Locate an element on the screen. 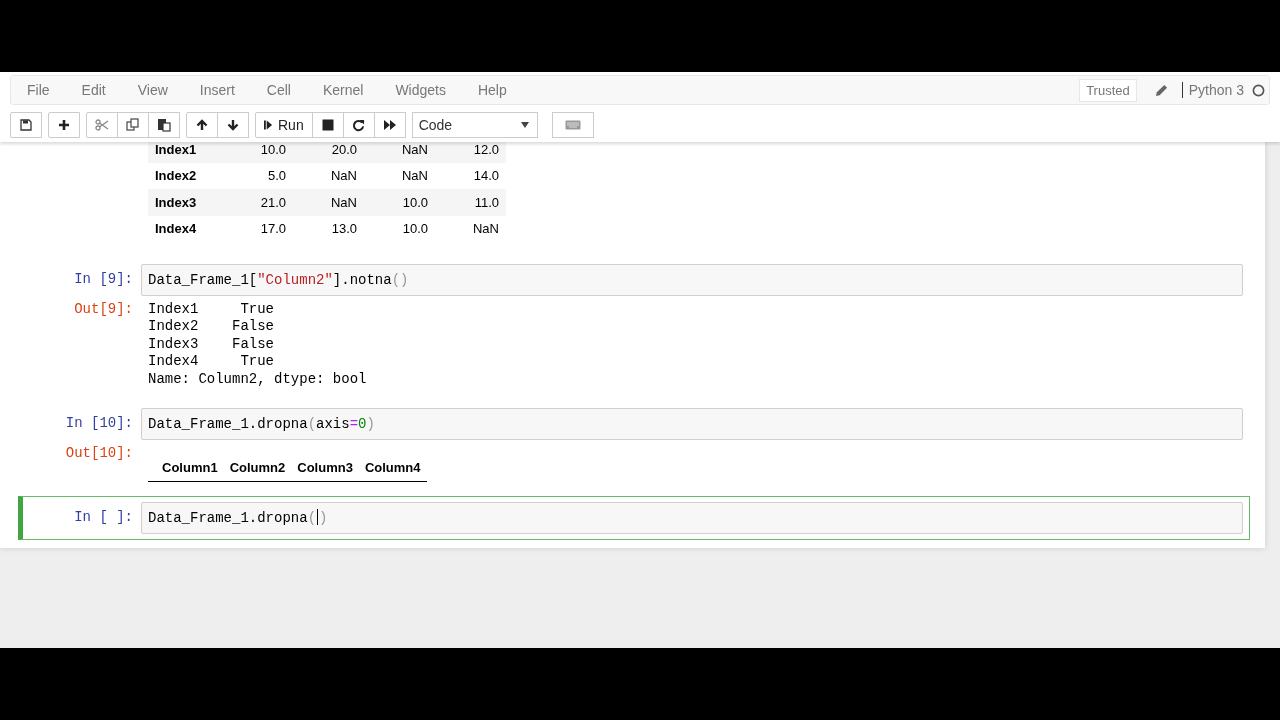 The height and width of the screenshot is (720, 1280). table-cell: 20.0 is located at coordinates (328, 152).